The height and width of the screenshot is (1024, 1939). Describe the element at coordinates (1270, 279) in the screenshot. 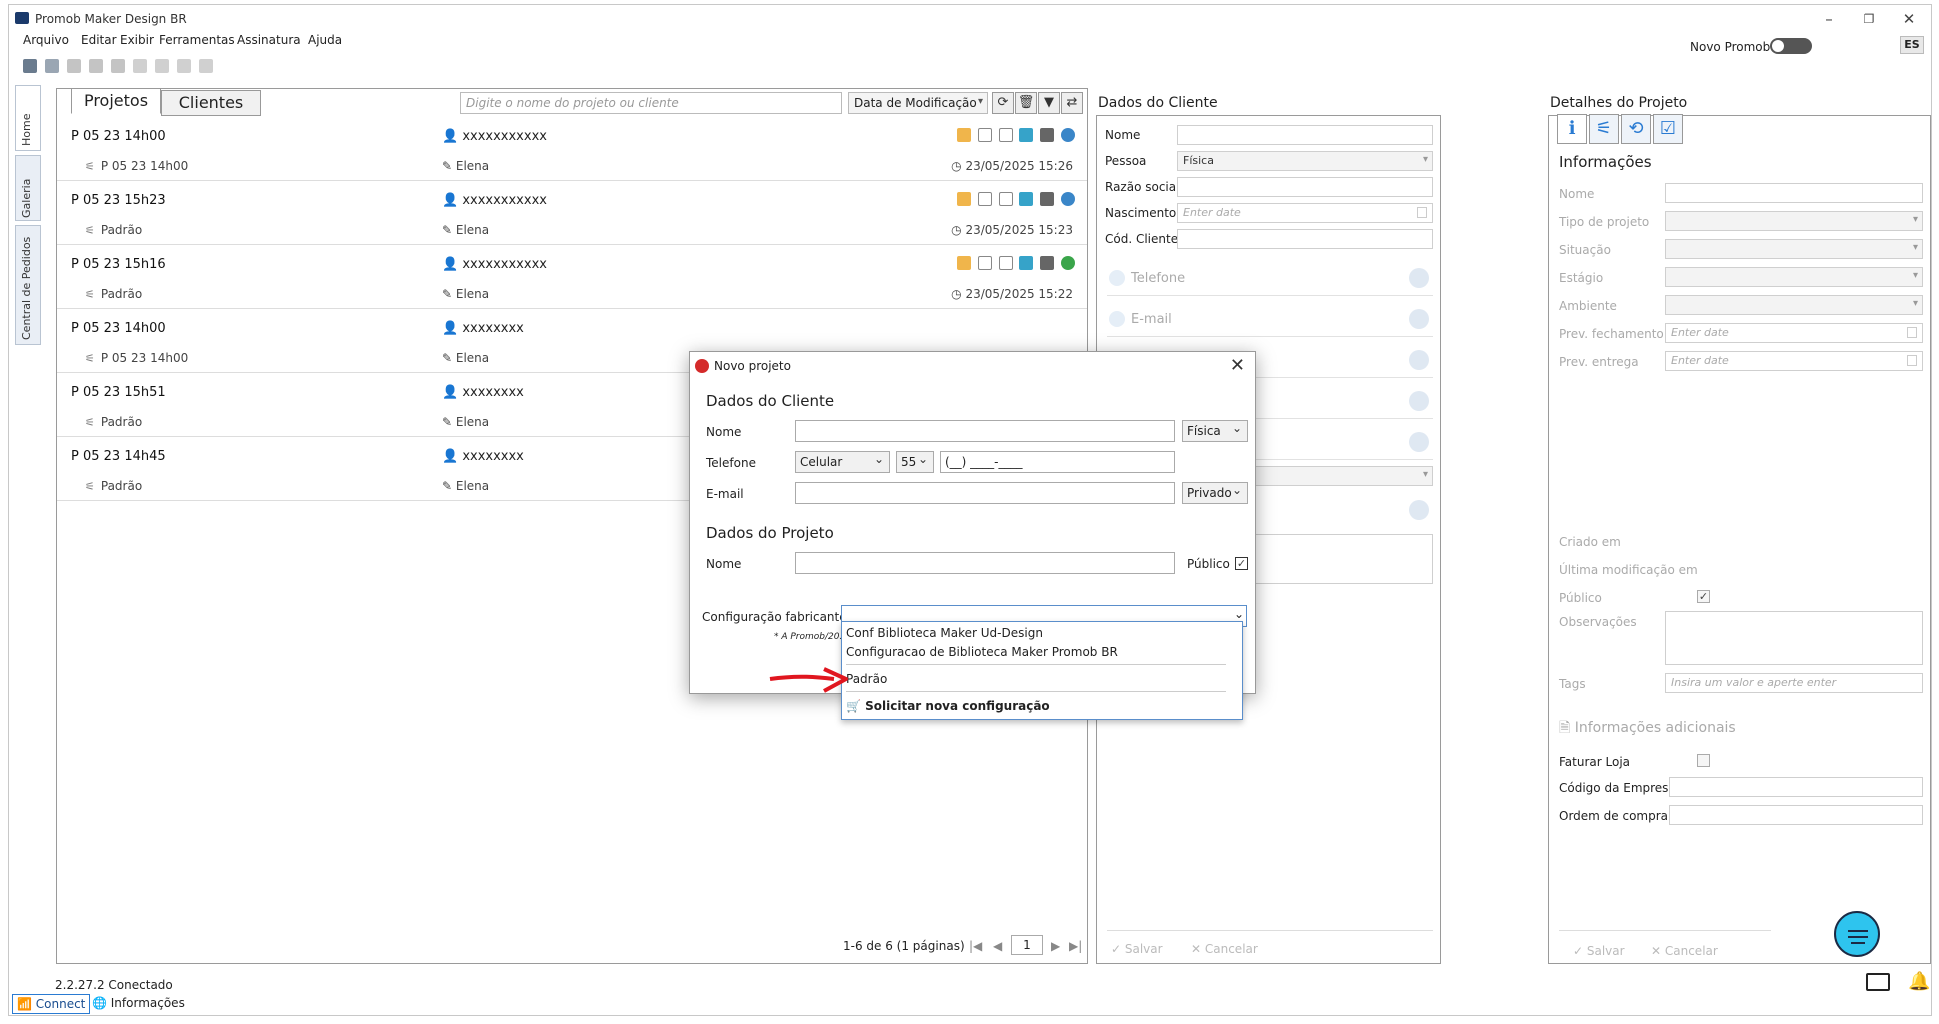

I see `telefone-section: Telefone` at that location.